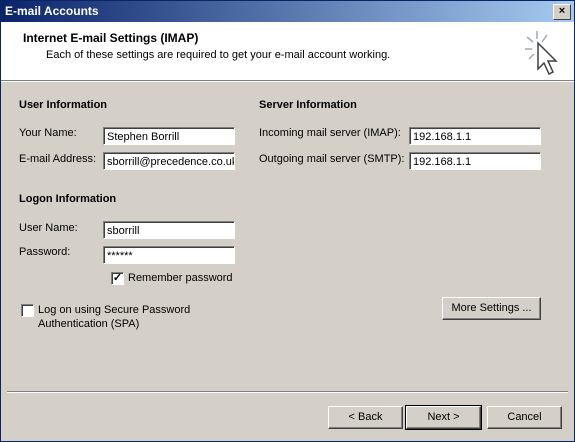 This screenshot has width=575, height=442. What do you see at coordinates (332, 159) in the screenshot?
I see `outgoing-server-label: Outgoing mail server (SMTP):` at bounding box center [332, 159].